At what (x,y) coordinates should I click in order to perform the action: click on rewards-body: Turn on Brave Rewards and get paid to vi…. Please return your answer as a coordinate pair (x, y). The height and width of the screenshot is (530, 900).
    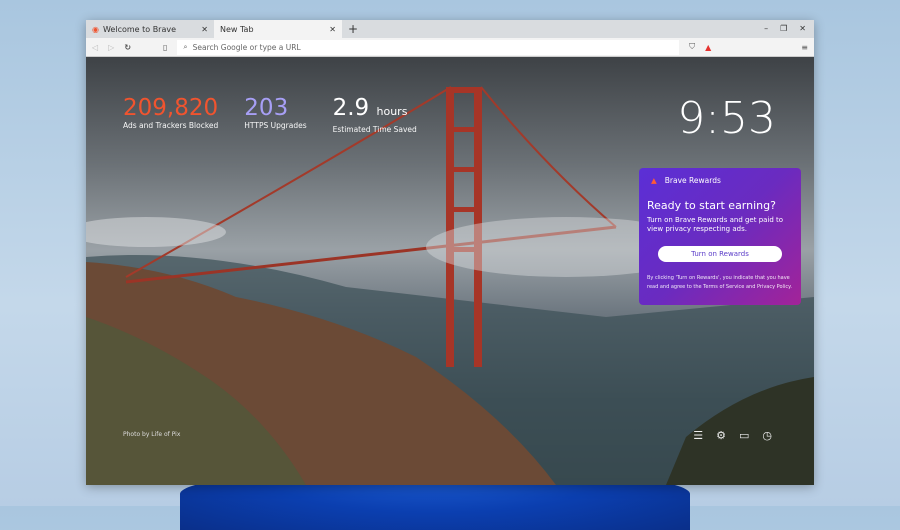
    Looking at the image, I should click on (715, 224).